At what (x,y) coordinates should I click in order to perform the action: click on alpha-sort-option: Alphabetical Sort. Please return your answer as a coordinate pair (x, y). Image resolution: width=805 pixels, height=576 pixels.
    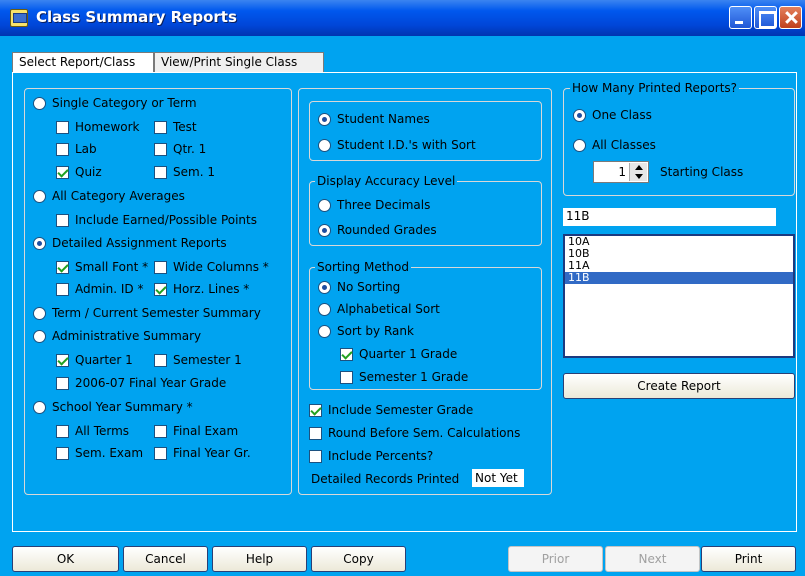
    Looking at the image, I should click on (379, 309).